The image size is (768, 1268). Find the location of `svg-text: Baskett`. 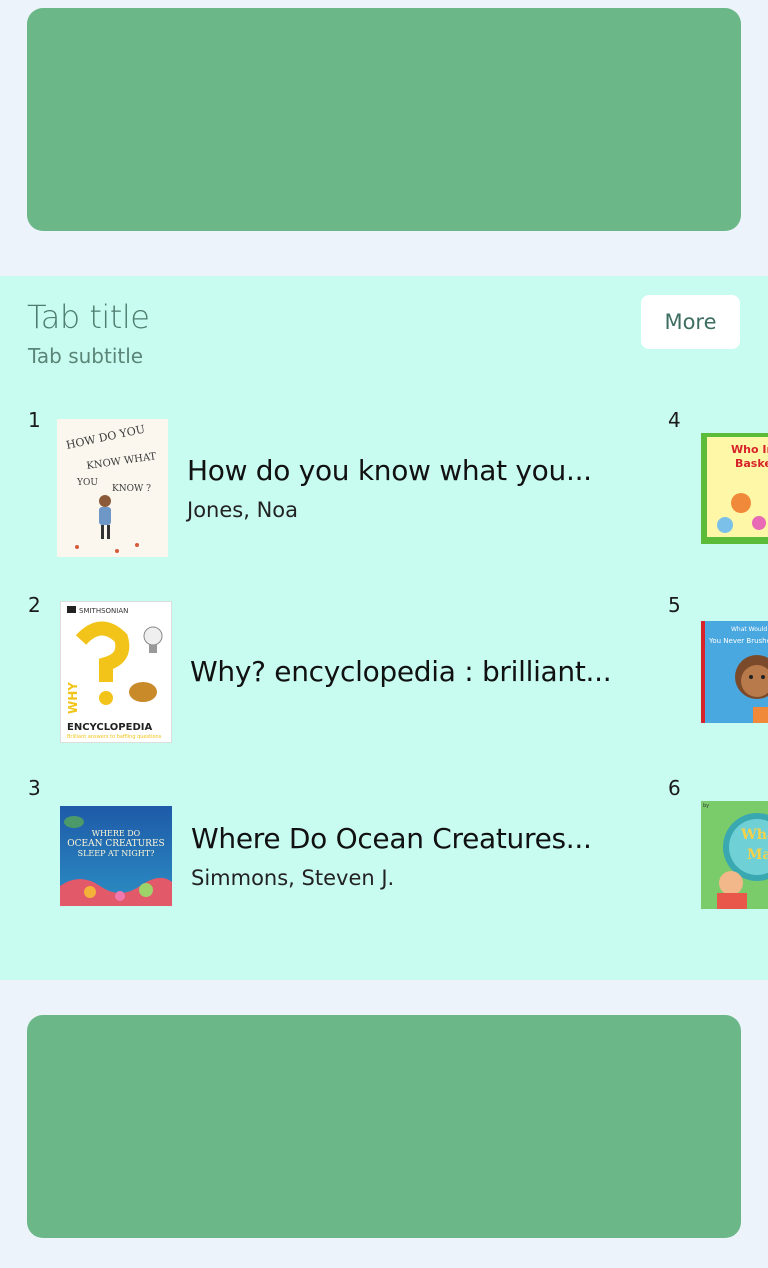

svg-text: Baskett is located at coordinates (751, 463).